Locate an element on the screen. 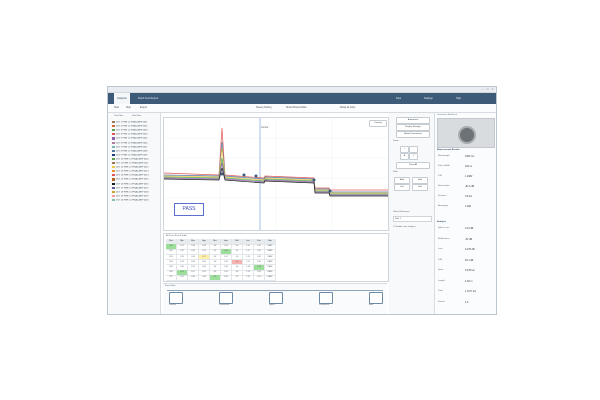 The image size is (600, 400). list-item: DUT 3 FWR C1 FINAL AIRP 0003 is located at coordinates (135, 130).